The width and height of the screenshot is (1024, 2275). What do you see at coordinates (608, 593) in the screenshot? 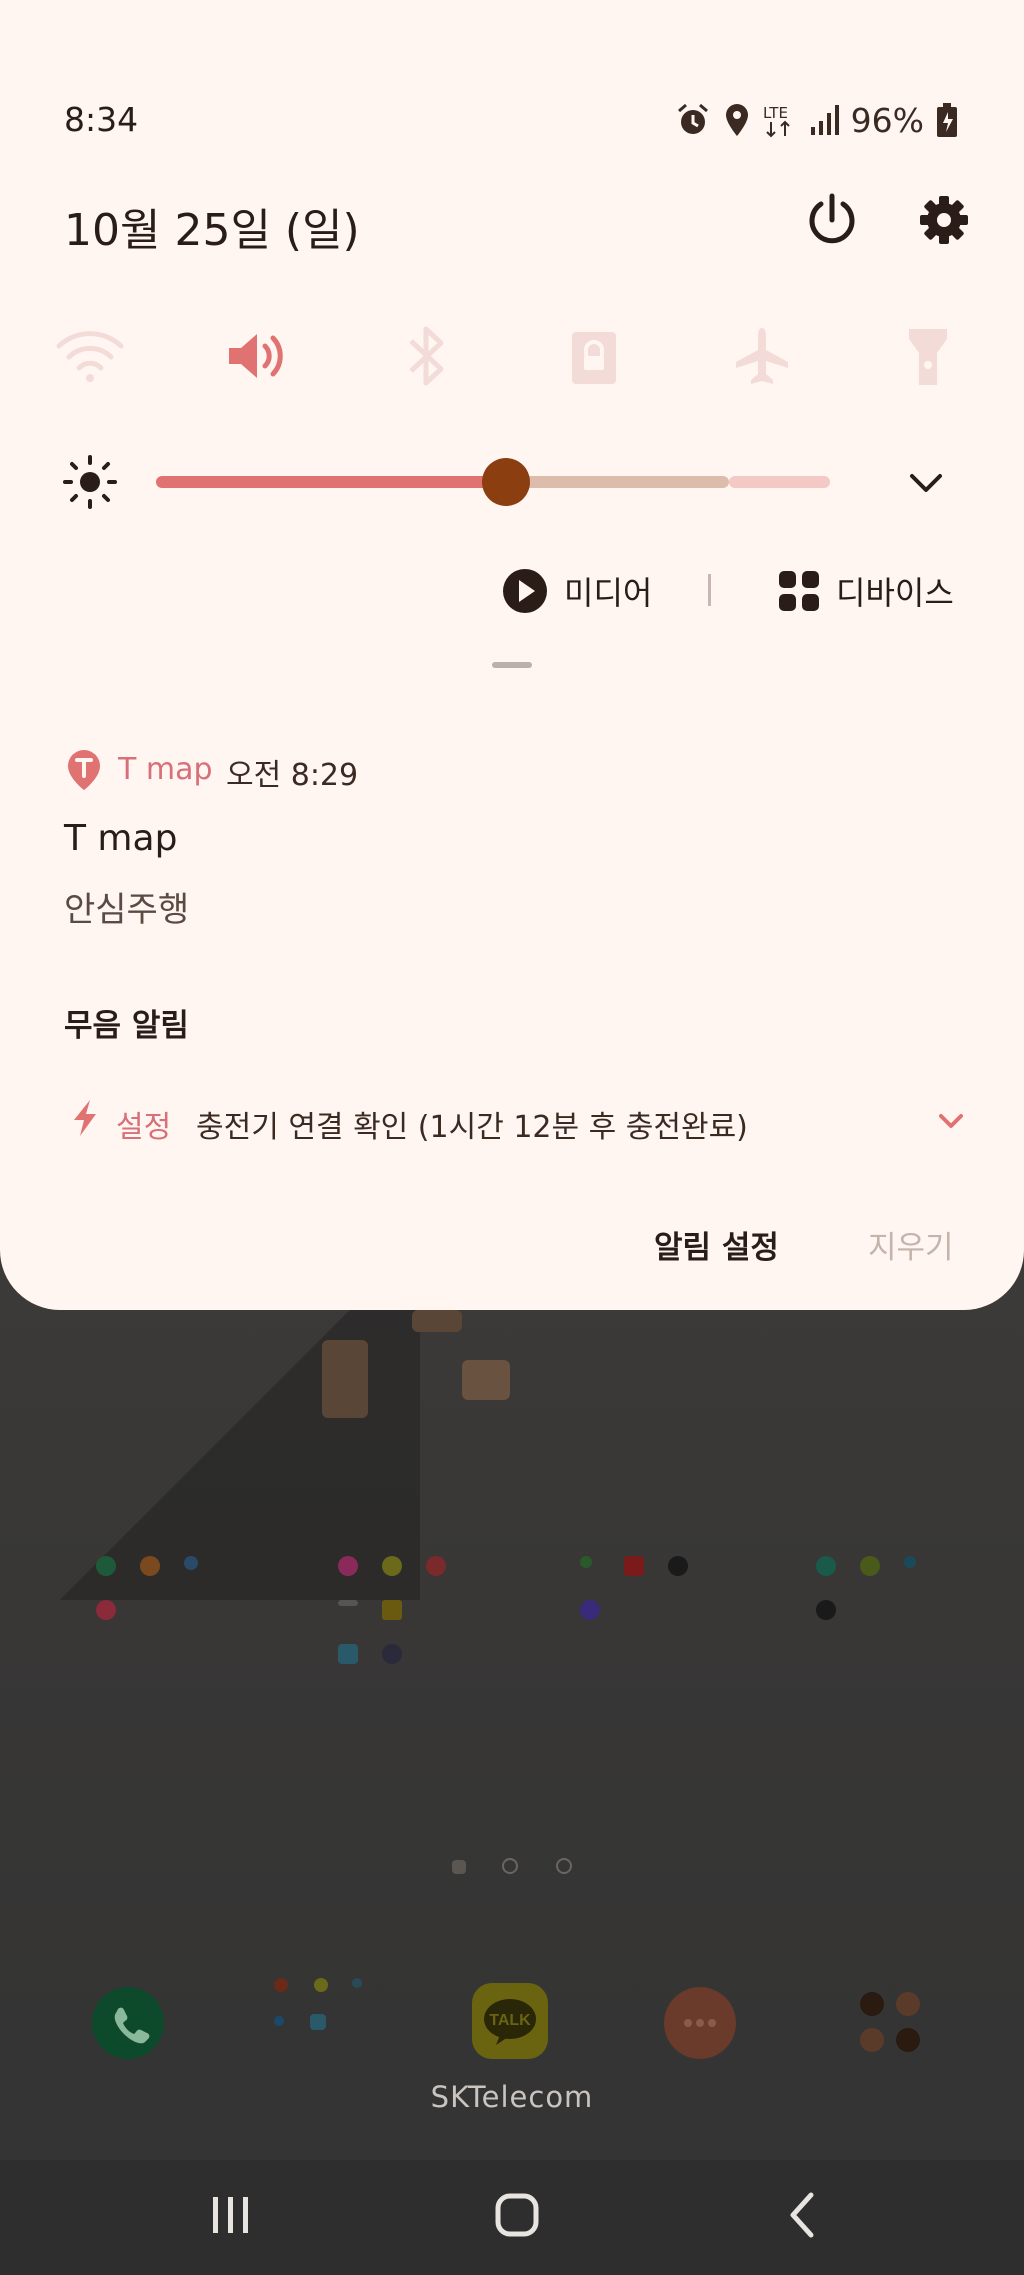
I see `media-label: 미디어` at bounding box center [608, 593].